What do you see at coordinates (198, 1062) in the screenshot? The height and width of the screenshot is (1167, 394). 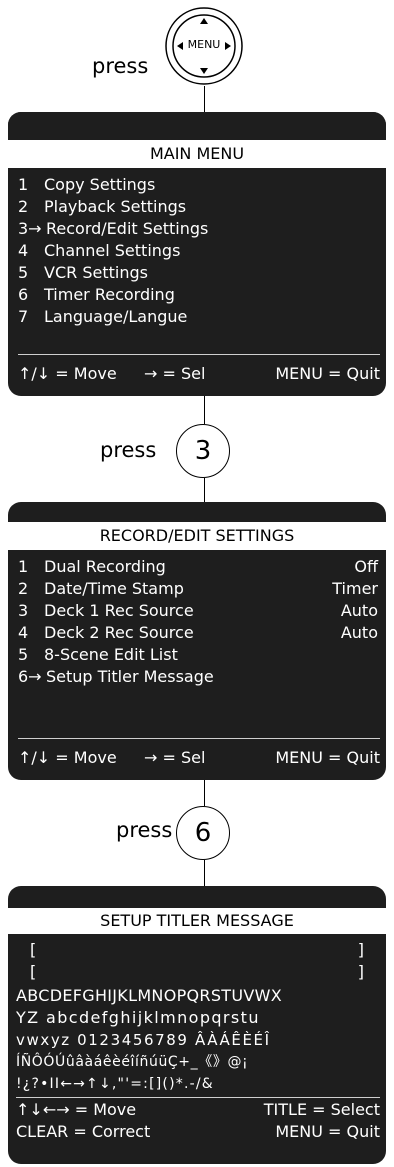 I see `char-row-4: ÍÑÔÓÚûâàáêèéîíñúüÇ+_《》@¡` at bounding box center [198, 1062].